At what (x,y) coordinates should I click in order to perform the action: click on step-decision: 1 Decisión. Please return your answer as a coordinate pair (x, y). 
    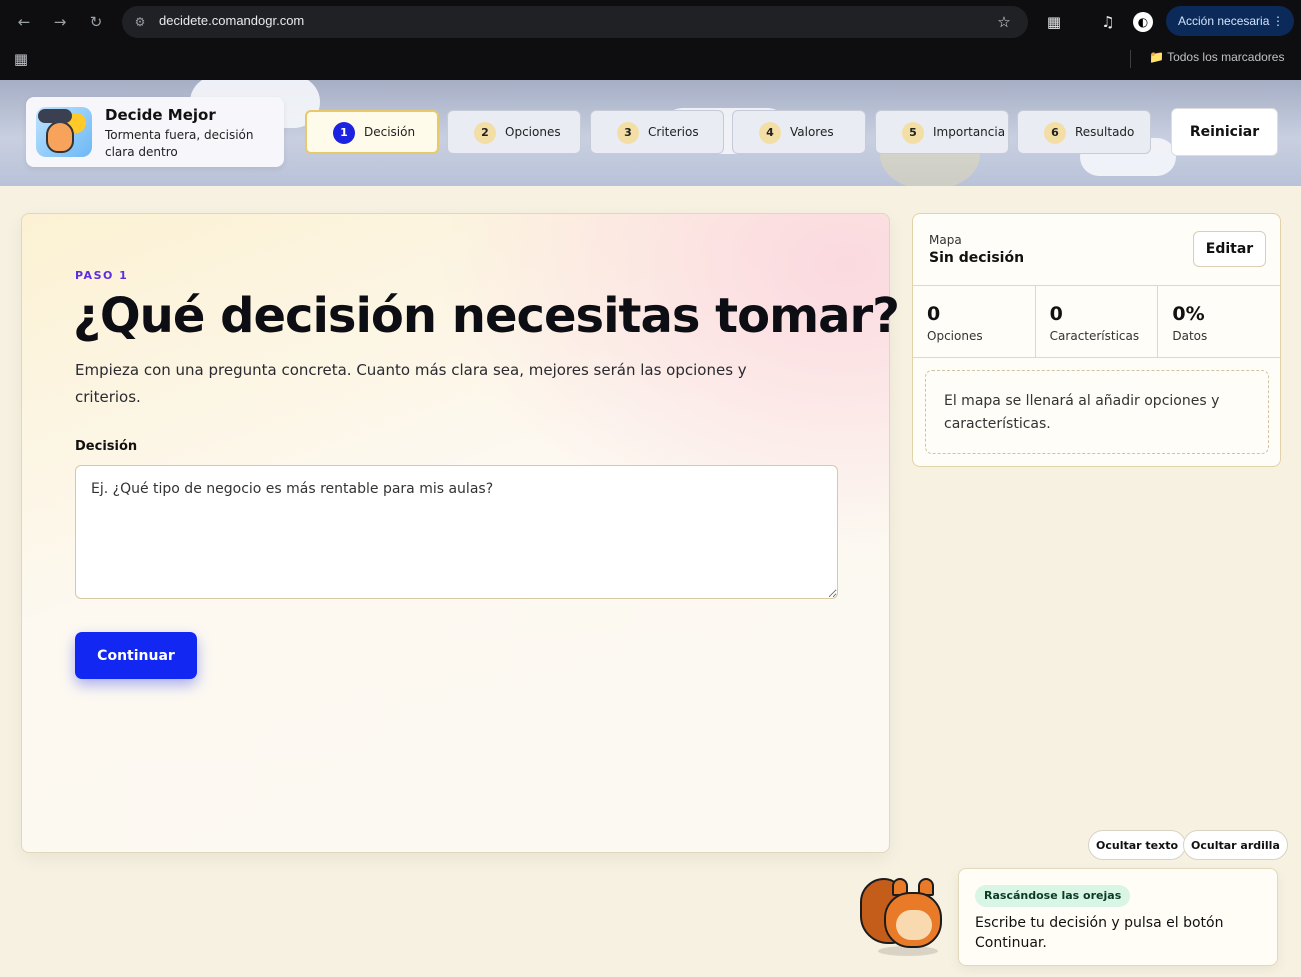
    Looking at the image, I should click on (372, 132).